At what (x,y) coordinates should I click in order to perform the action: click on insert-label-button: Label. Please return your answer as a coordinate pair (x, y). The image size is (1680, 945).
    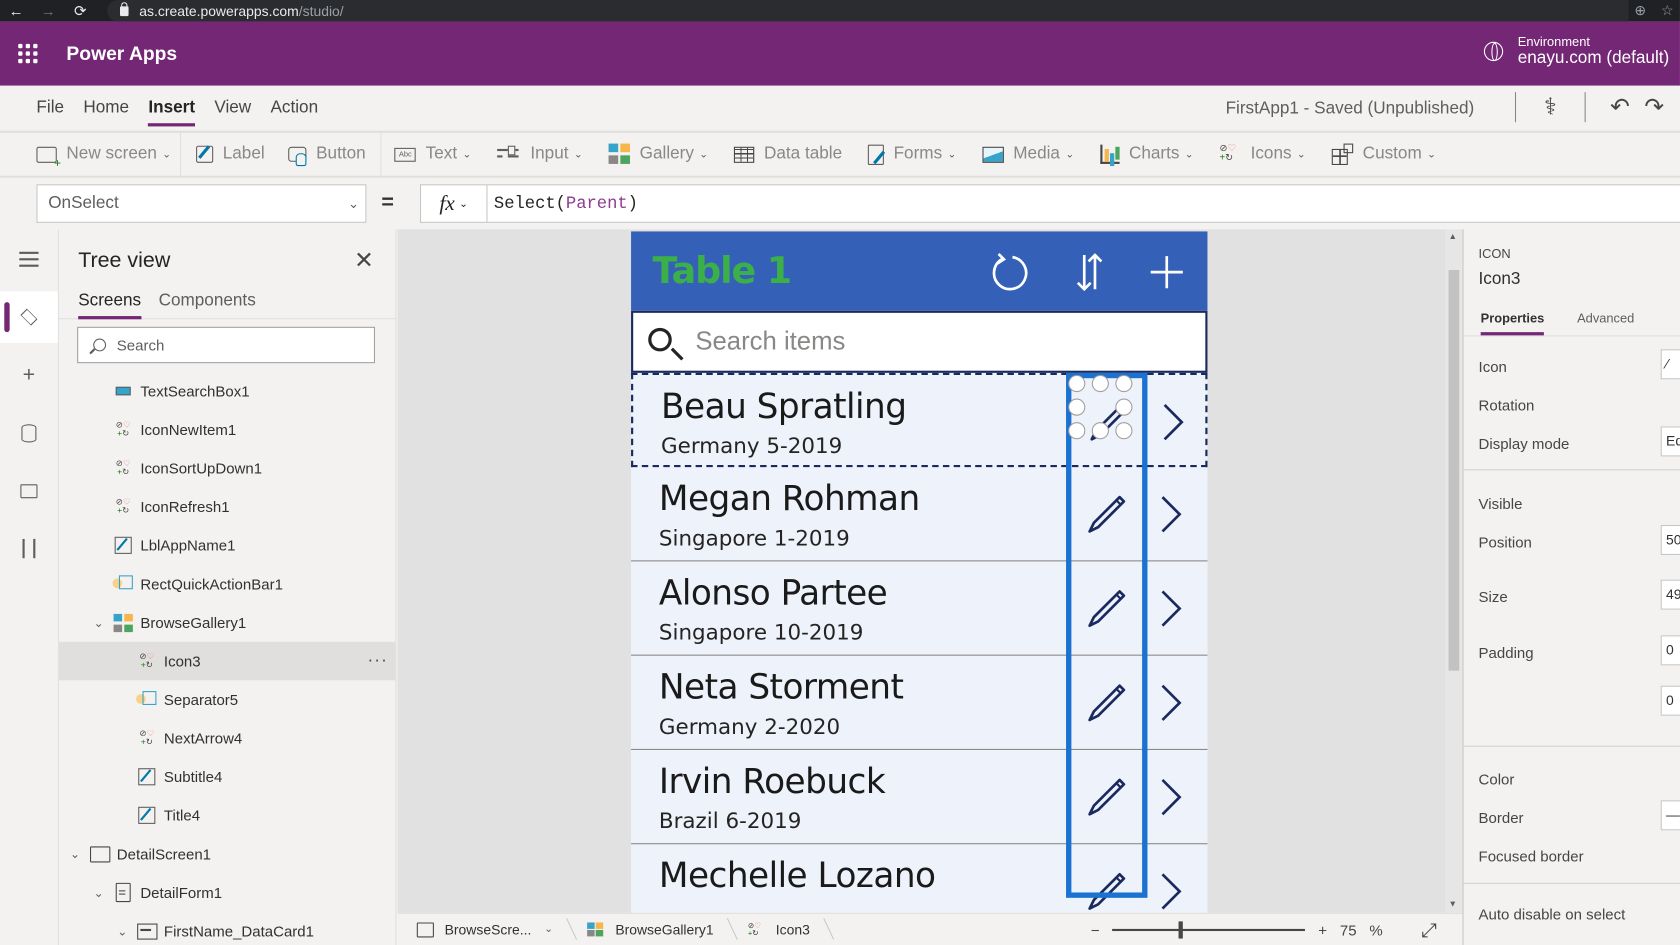
    Looking at the image, I should click on (227, 154).